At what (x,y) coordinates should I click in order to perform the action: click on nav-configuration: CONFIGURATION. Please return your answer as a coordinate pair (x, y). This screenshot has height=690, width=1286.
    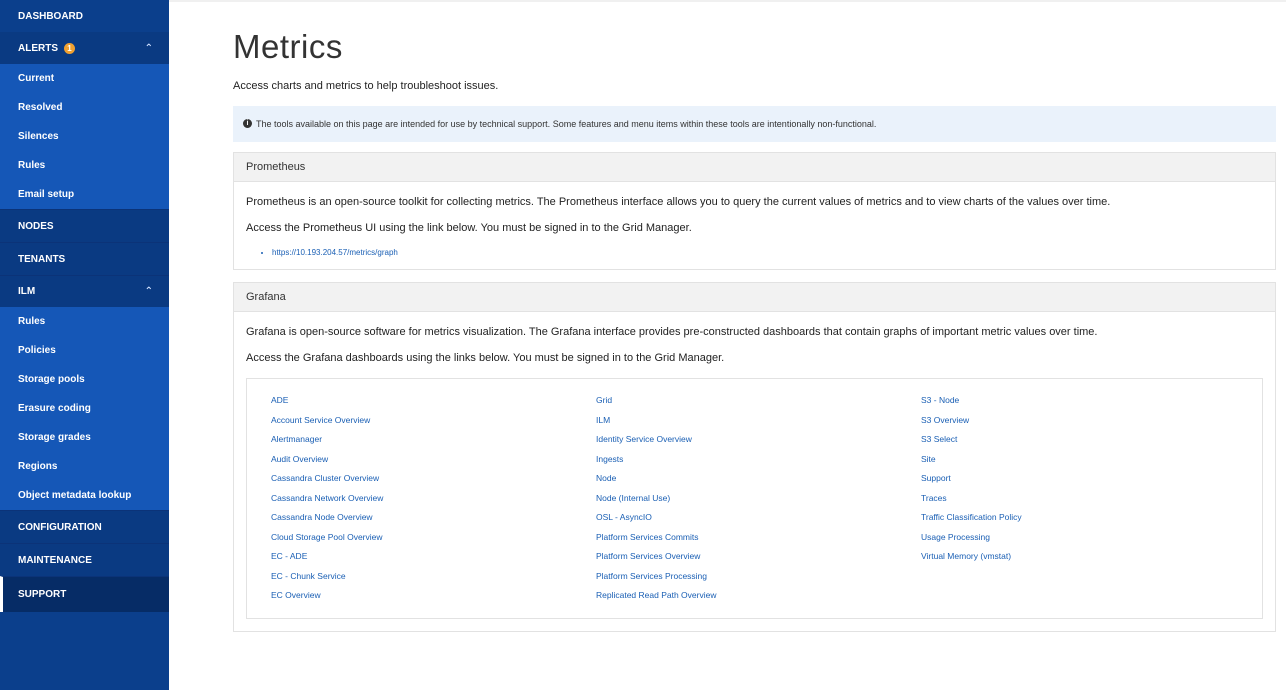
    Looking at the image, I should click on (84, 526).